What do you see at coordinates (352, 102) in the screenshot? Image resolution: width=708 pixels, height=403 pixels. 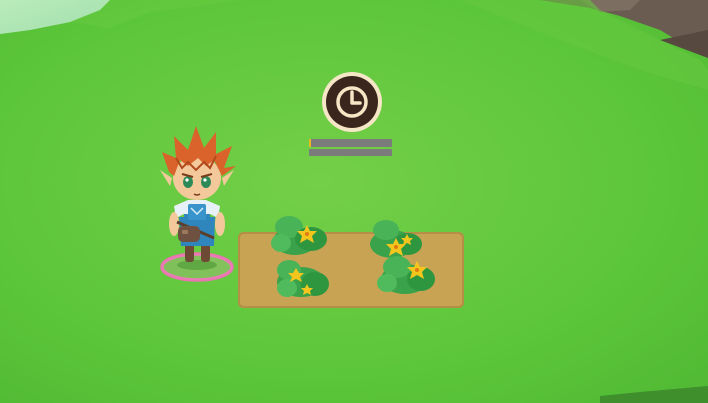 I see `clock-icon` at bounding box center [352, 102].